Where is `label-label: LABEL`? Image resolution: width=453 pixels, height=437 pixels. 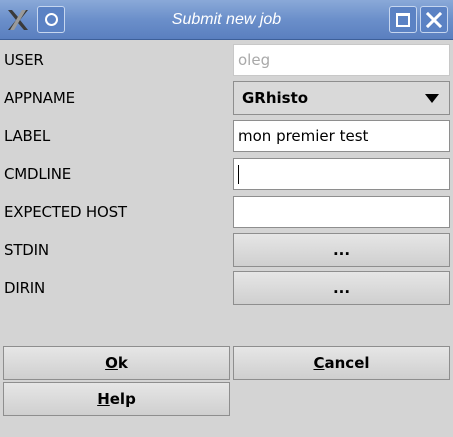
label-label: LABEL is located at coordinates (27, 136).